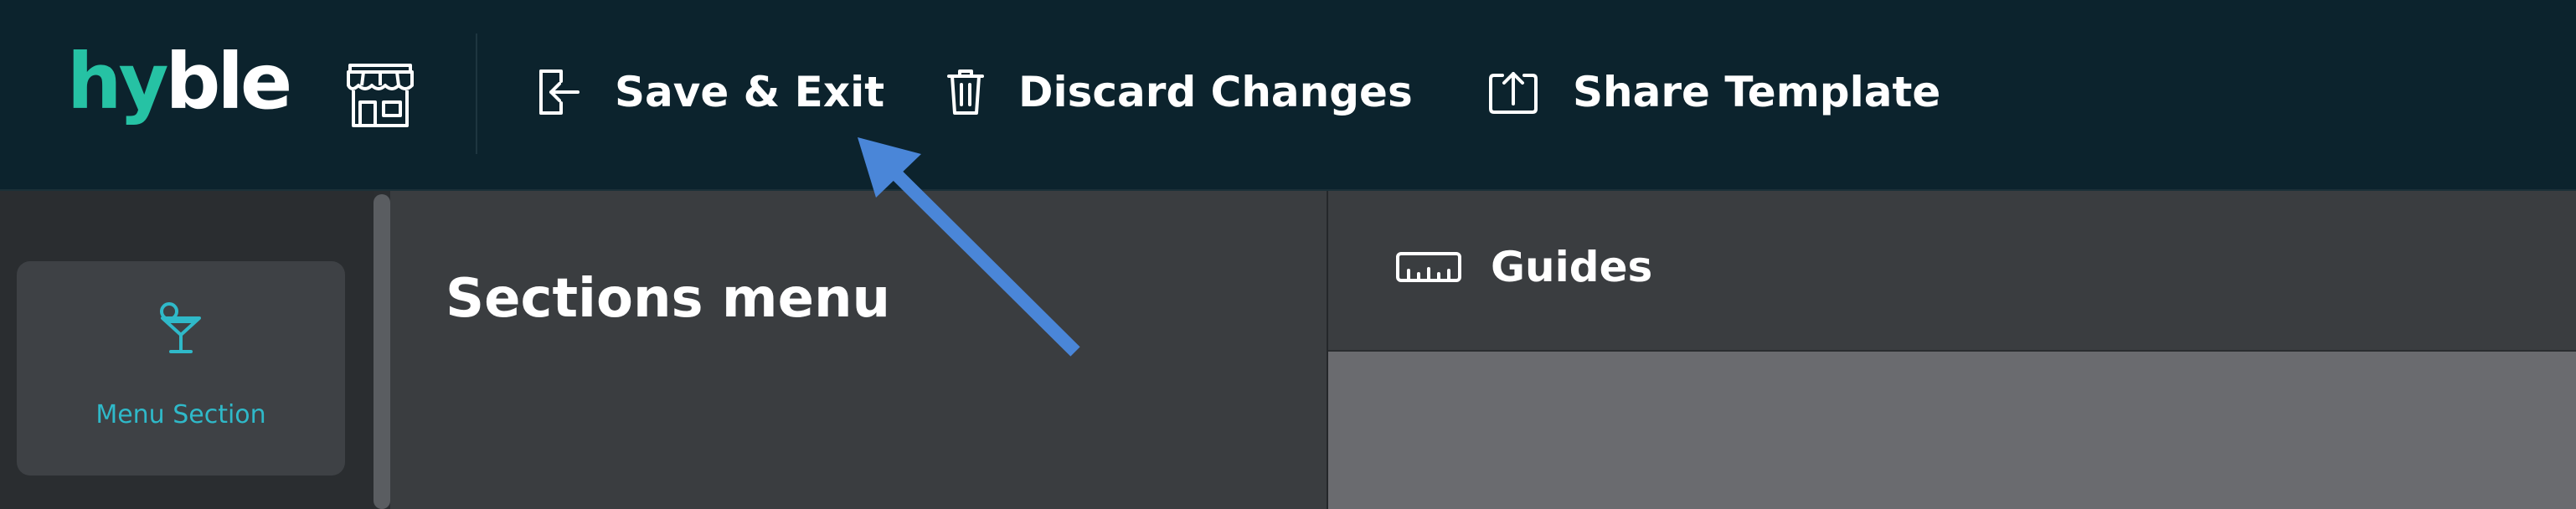  Describe the element at coordinates (228, 81) in the screenshot. I see `logo-text-ble: ble` at that location.